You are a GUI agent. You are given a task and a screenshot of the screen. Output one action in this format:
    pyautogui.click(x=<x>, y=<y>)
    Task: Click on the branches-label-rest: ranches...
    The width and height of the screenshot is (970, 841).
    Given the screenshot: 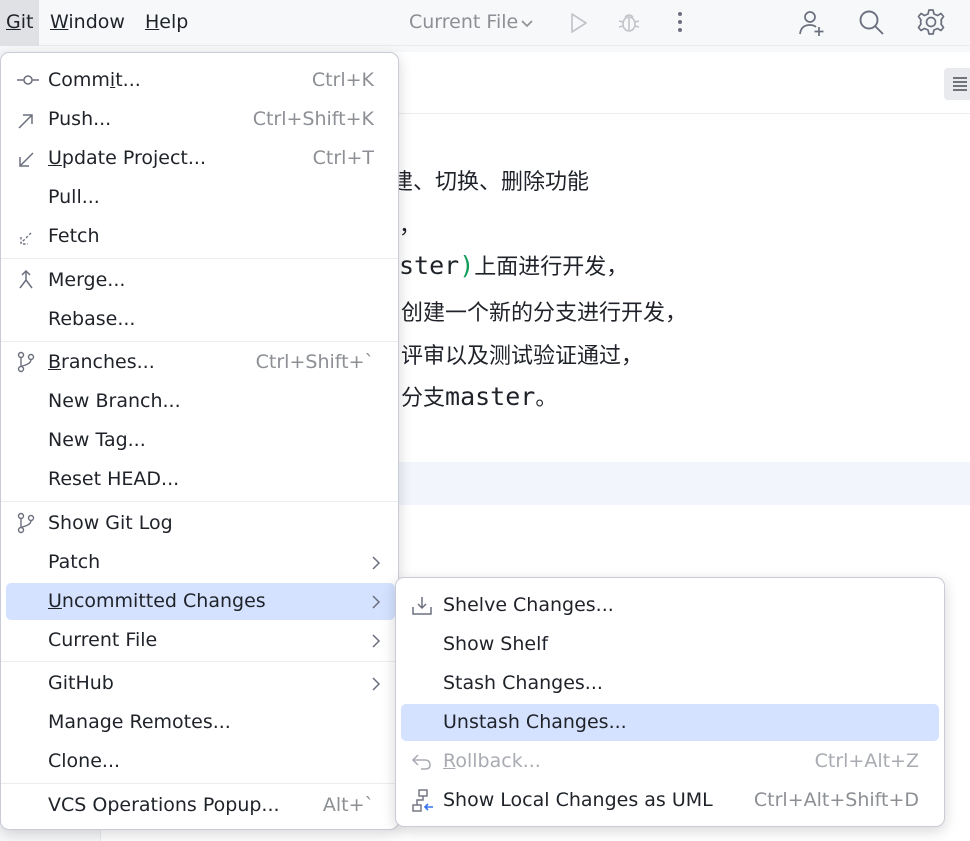 What is the action you would take?
    pyautogui.click(x=108, y=362)
    